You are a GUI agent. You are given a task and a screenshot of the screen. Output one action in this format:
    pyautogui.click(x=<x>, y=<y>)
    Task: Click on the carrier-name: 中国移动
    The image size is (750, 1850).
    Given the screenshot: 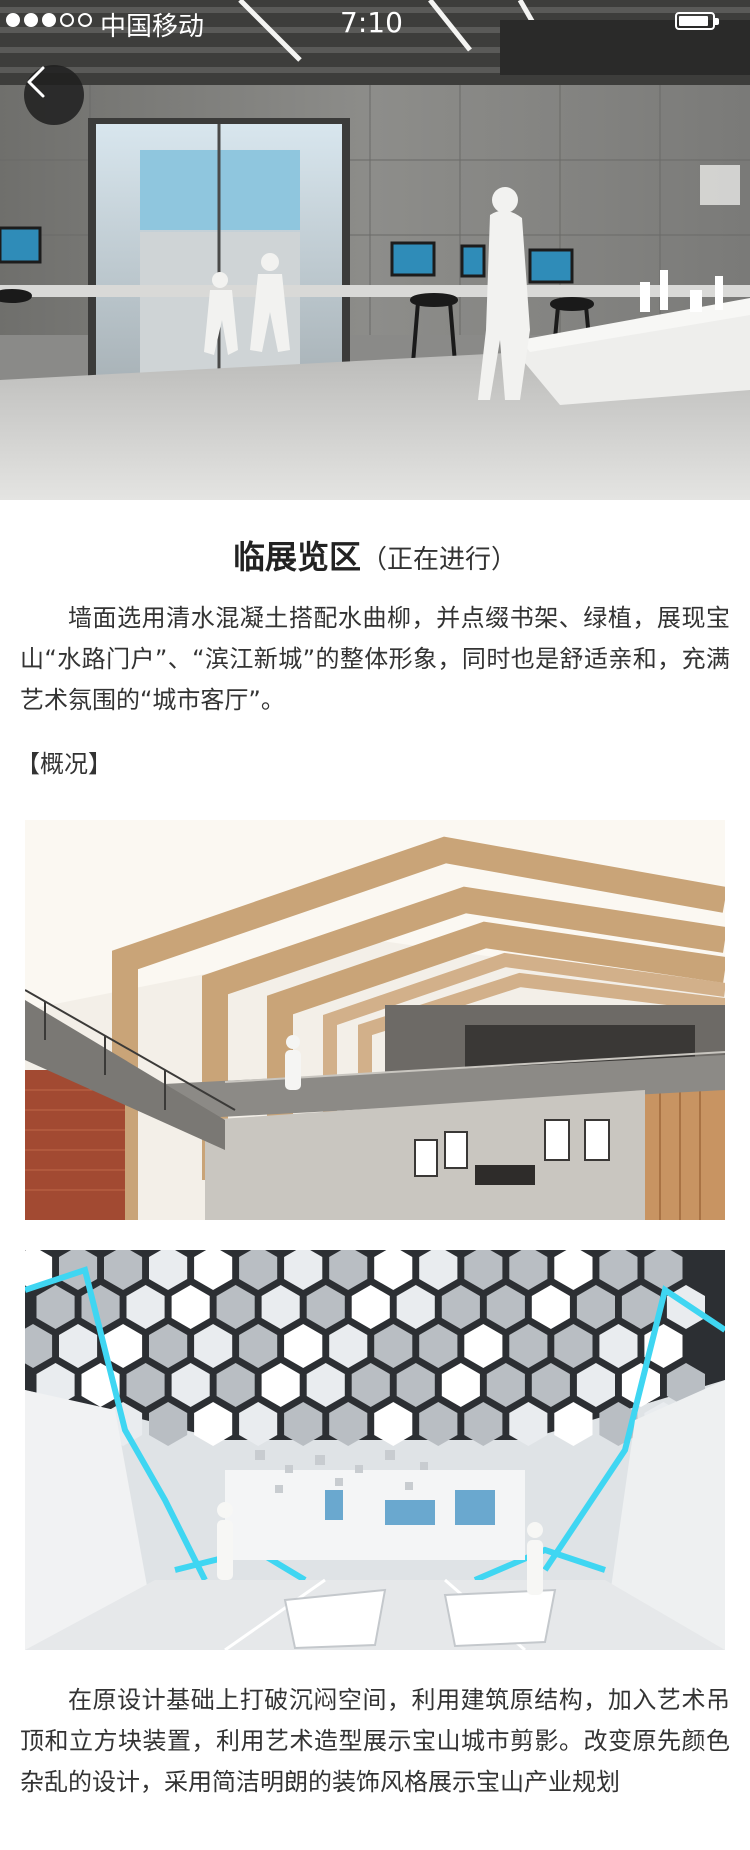 What is the action you would take?
    pyautogui.click(x=152, y=27)
    